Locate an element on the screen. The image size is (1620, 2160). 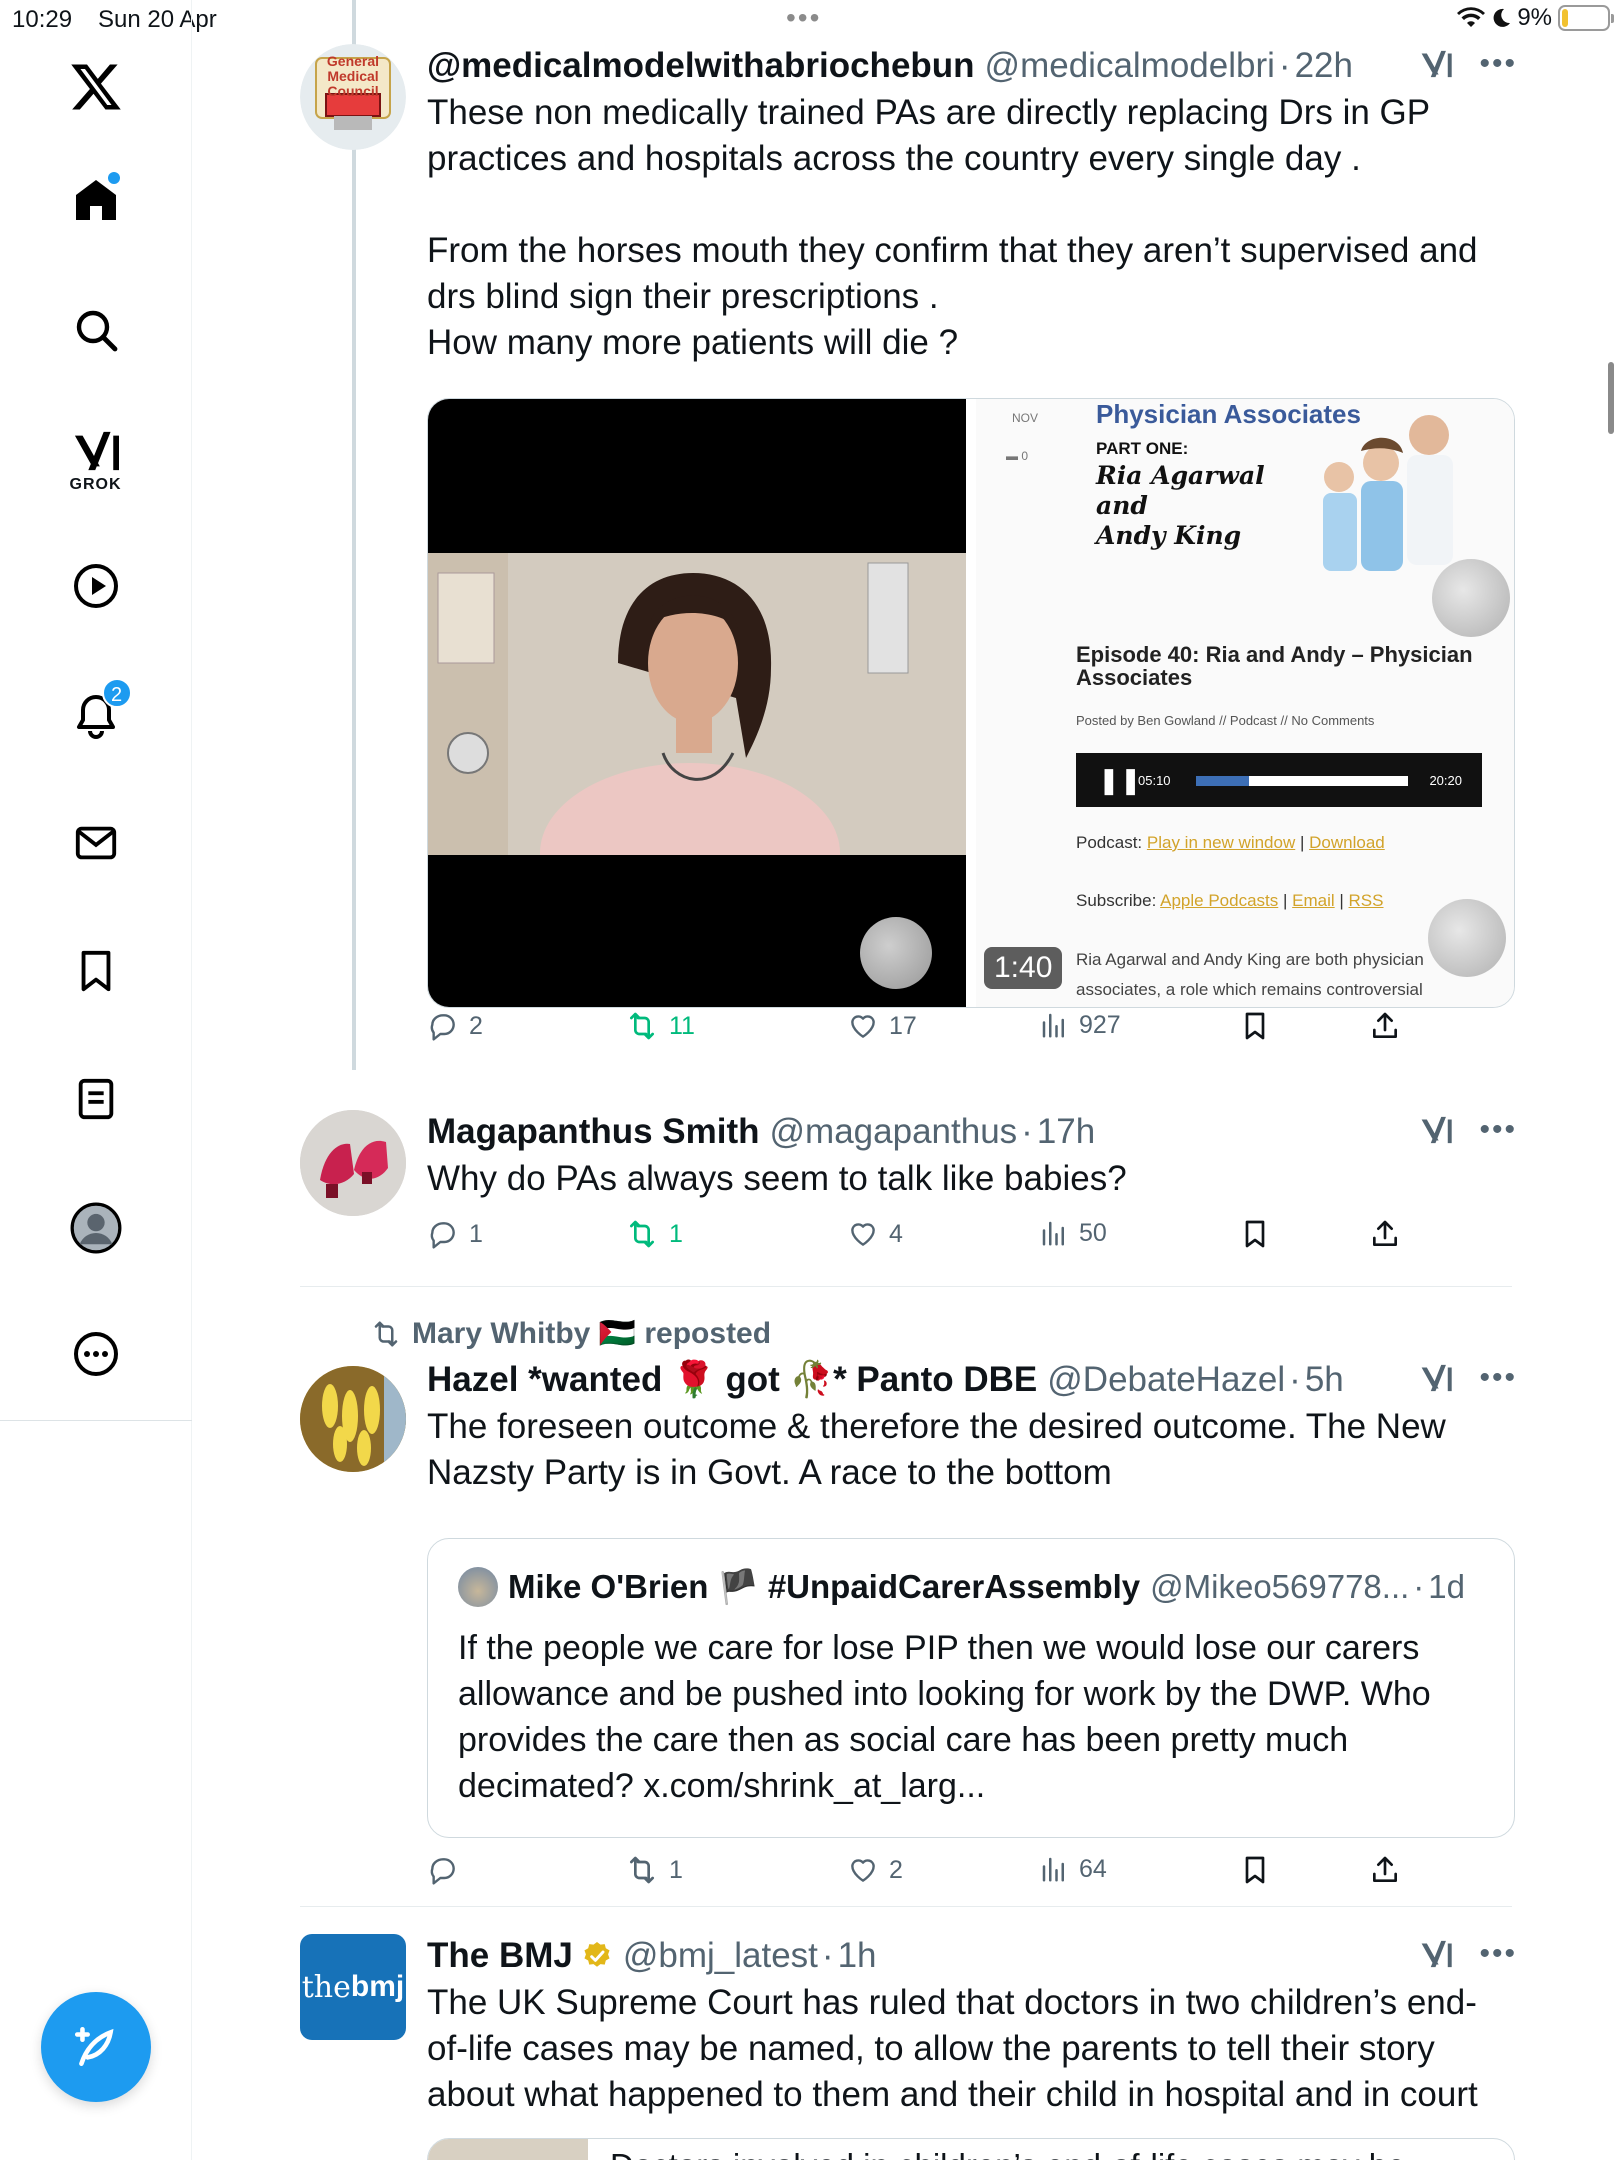
search-icon is located at coordinates (96, 330).